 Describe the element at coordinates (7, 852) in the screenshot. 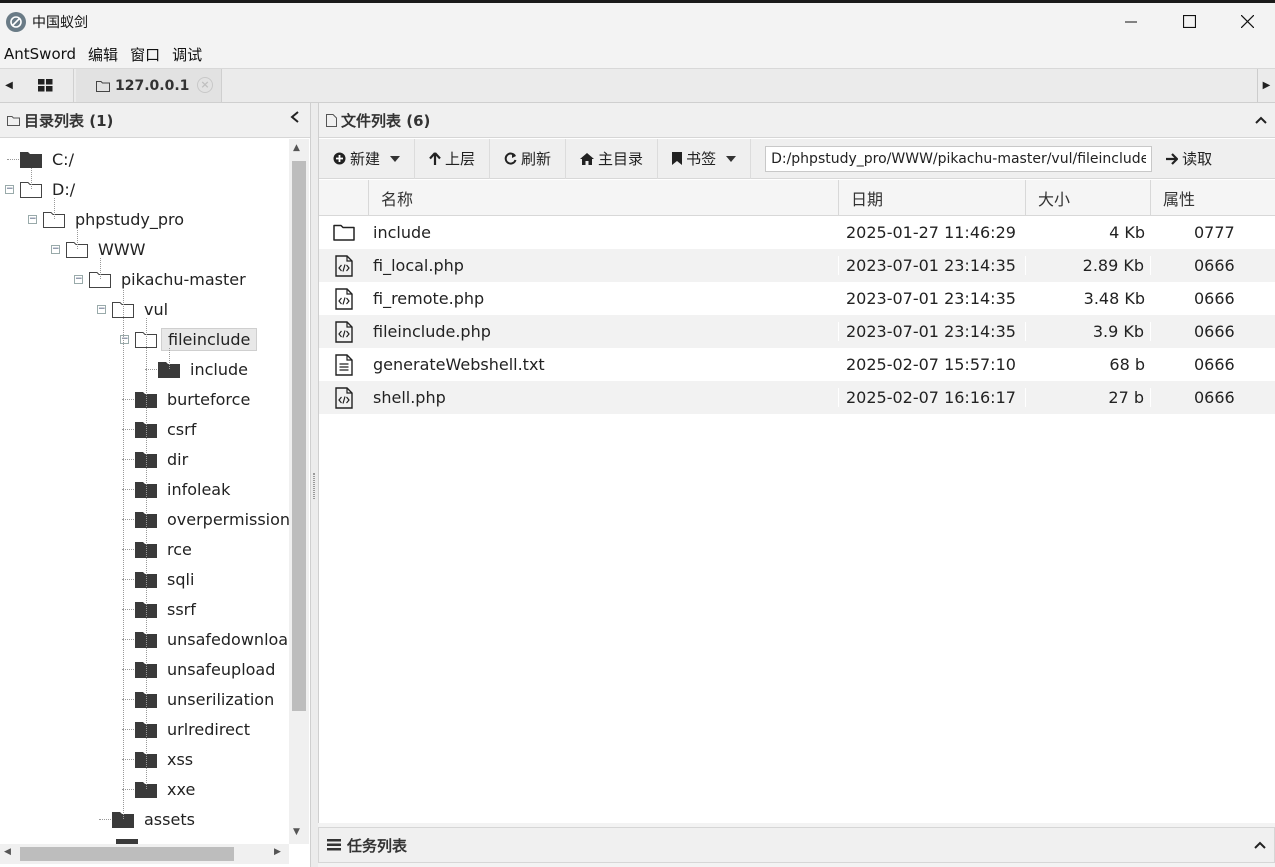

I see `scroll-left-icon: ◀` at that location.